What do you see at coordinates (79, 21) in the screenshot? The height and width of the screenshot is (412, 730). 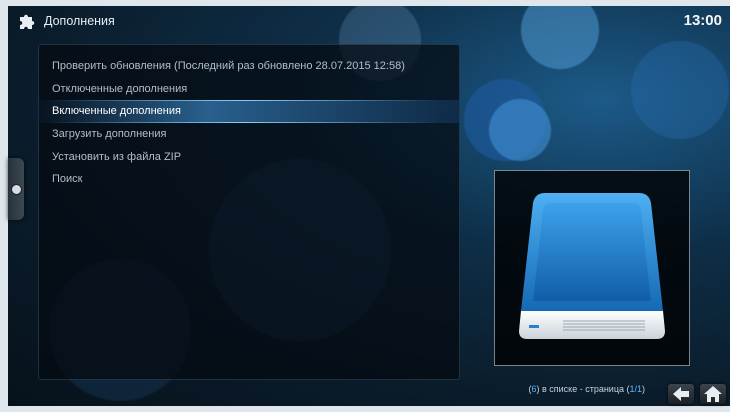 I see `page-title: Дополнения` at bounding box center [79, 21].